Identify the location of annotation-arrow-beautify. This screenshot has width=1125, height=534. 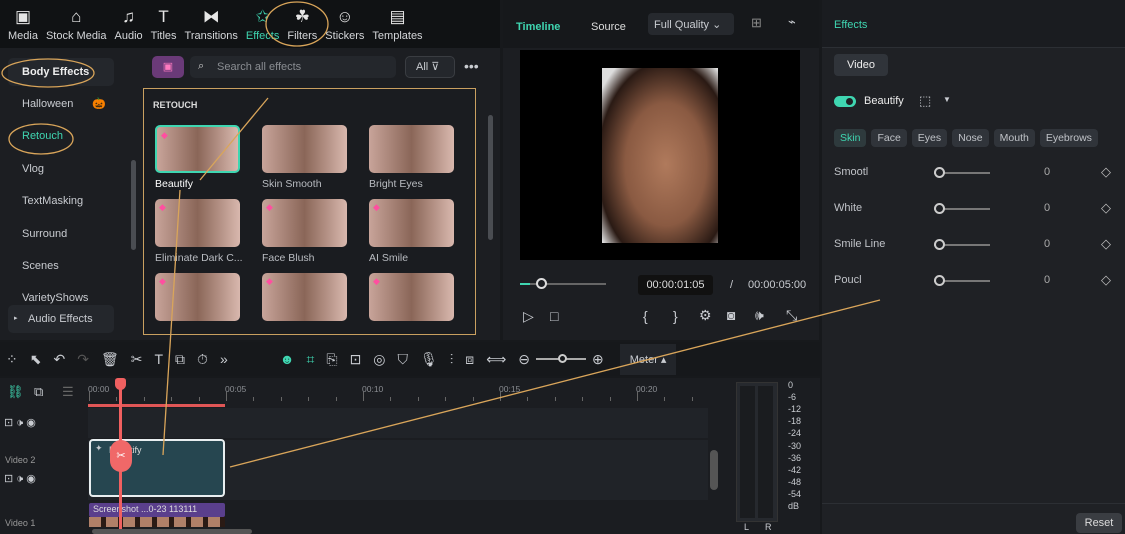
(234, 139).